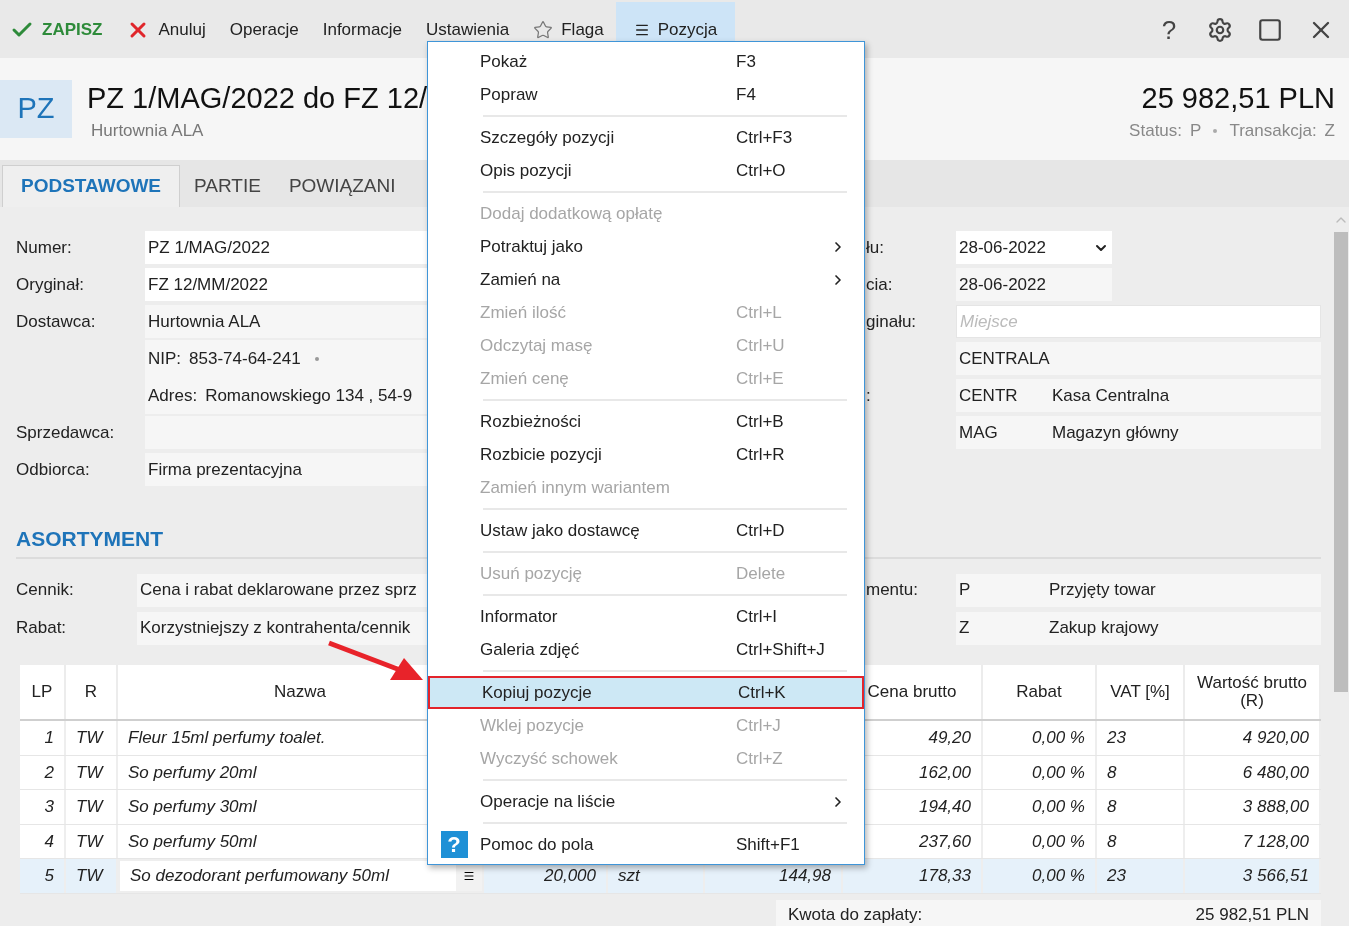 This screenshot has height=926, width=1349. What do you see at coordinates (44, 247) in the screenshot?
I see `field-label: Numer:` at bounding box center [44, 247].